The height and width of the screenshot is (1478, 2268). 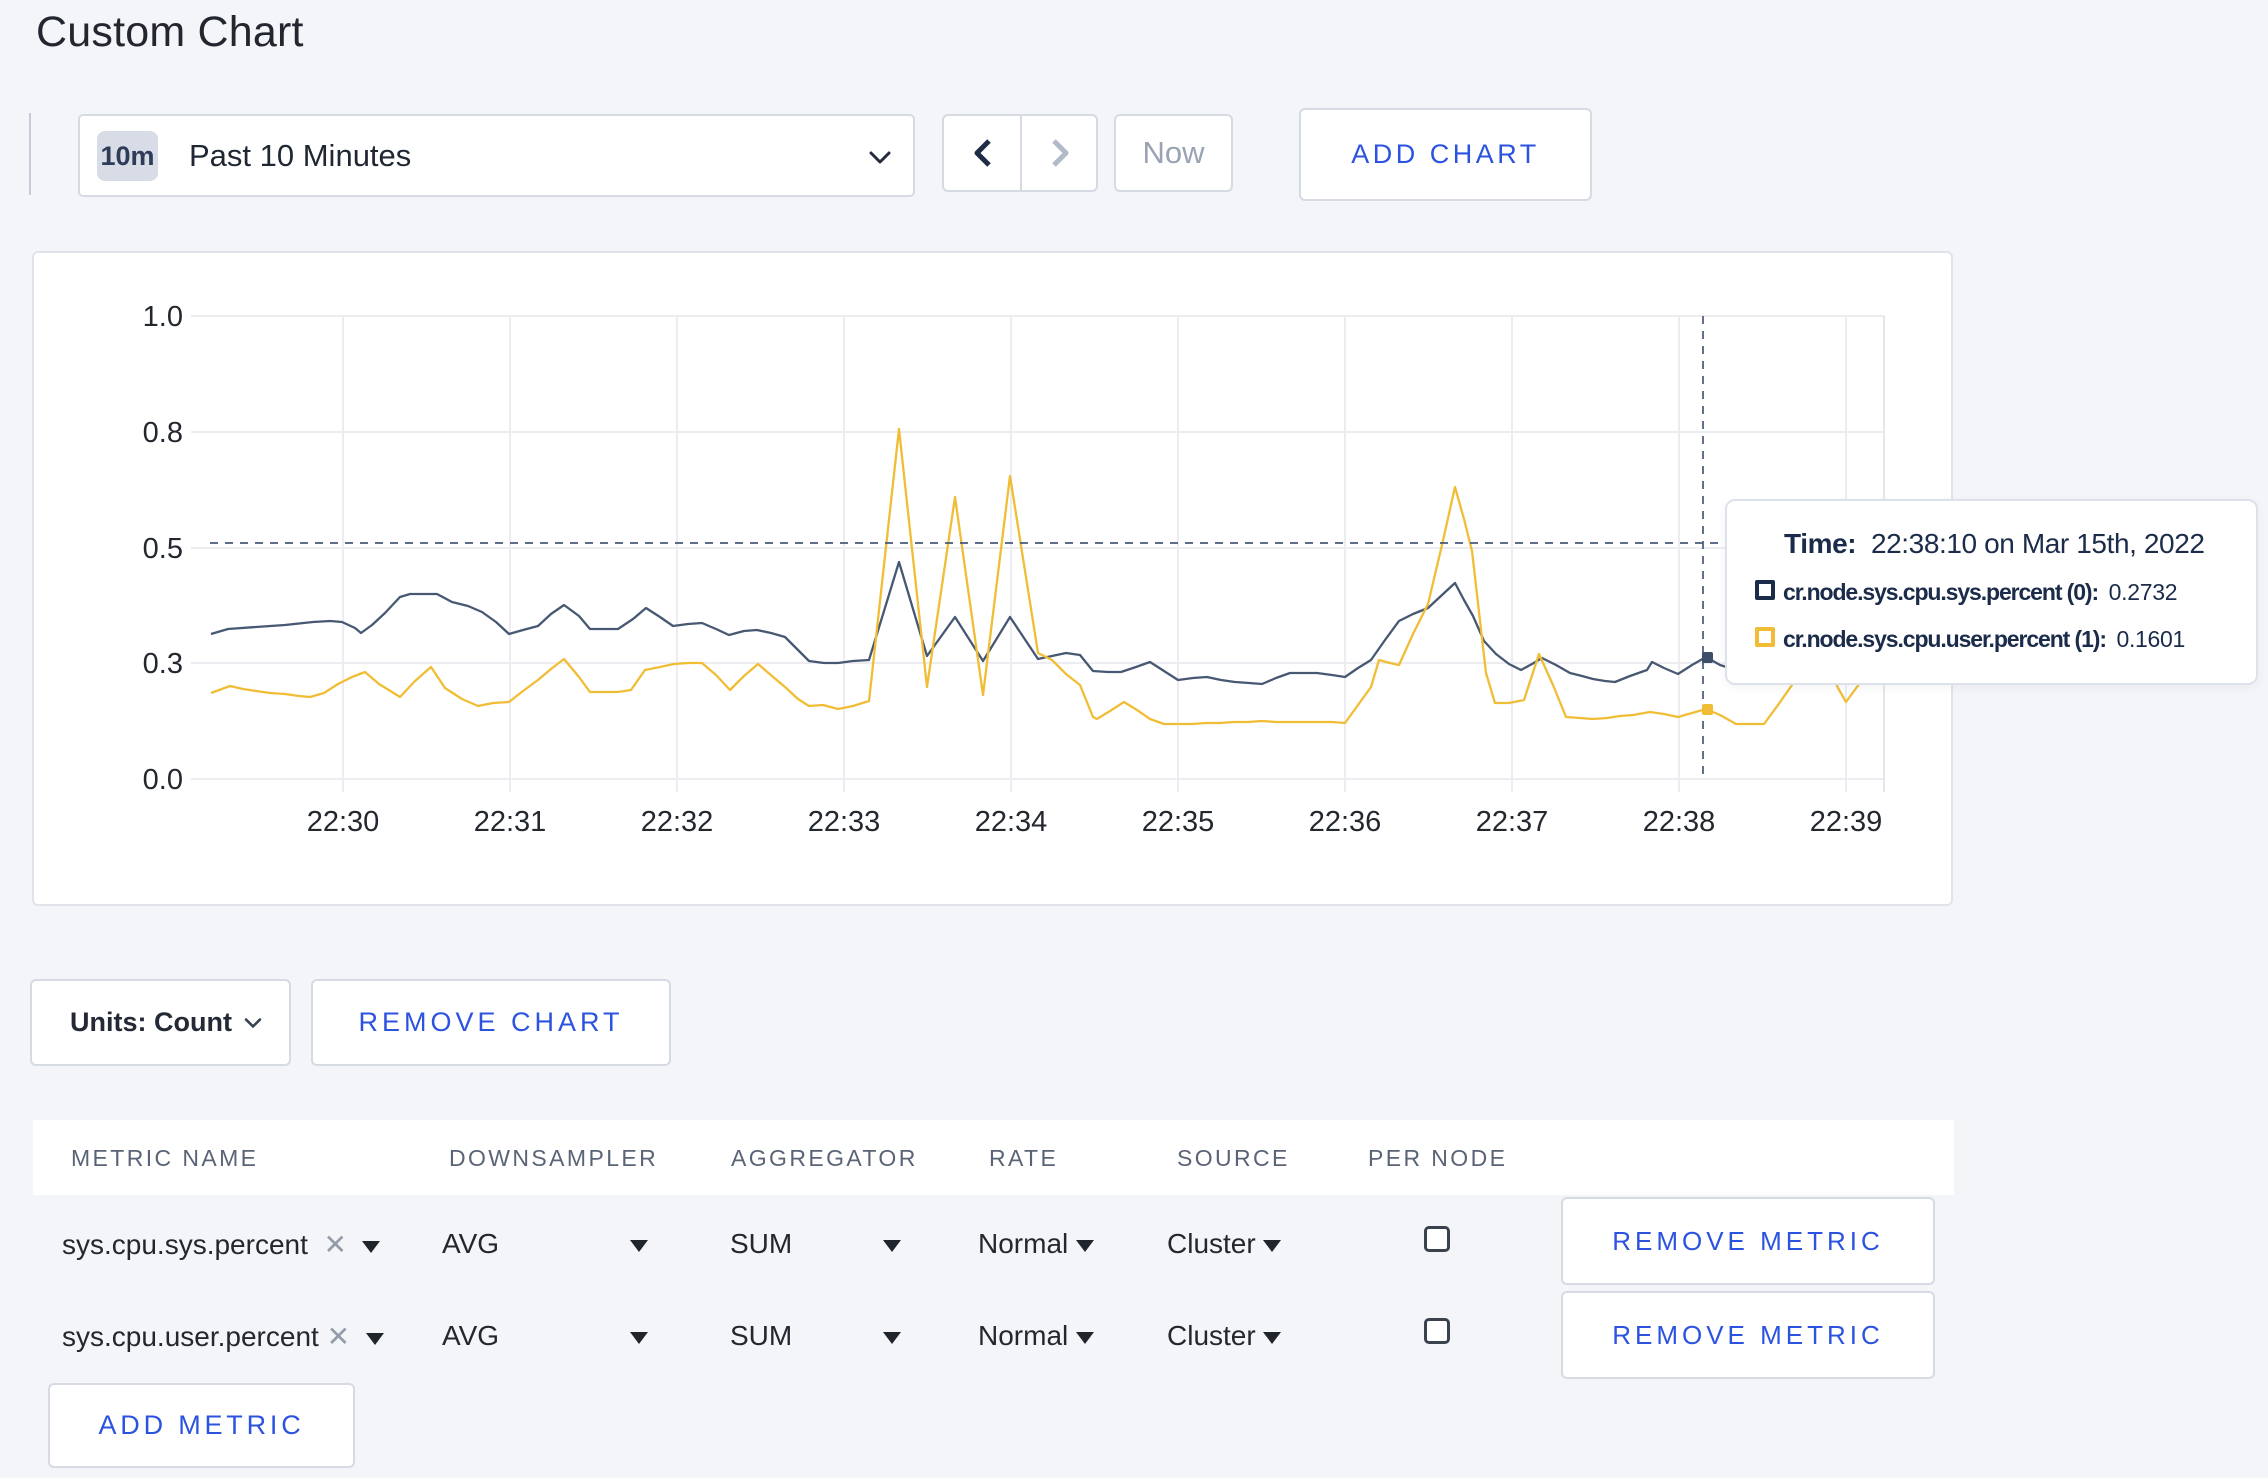 I want to click on svg-text: 22:33, so click(x=844, y=822).